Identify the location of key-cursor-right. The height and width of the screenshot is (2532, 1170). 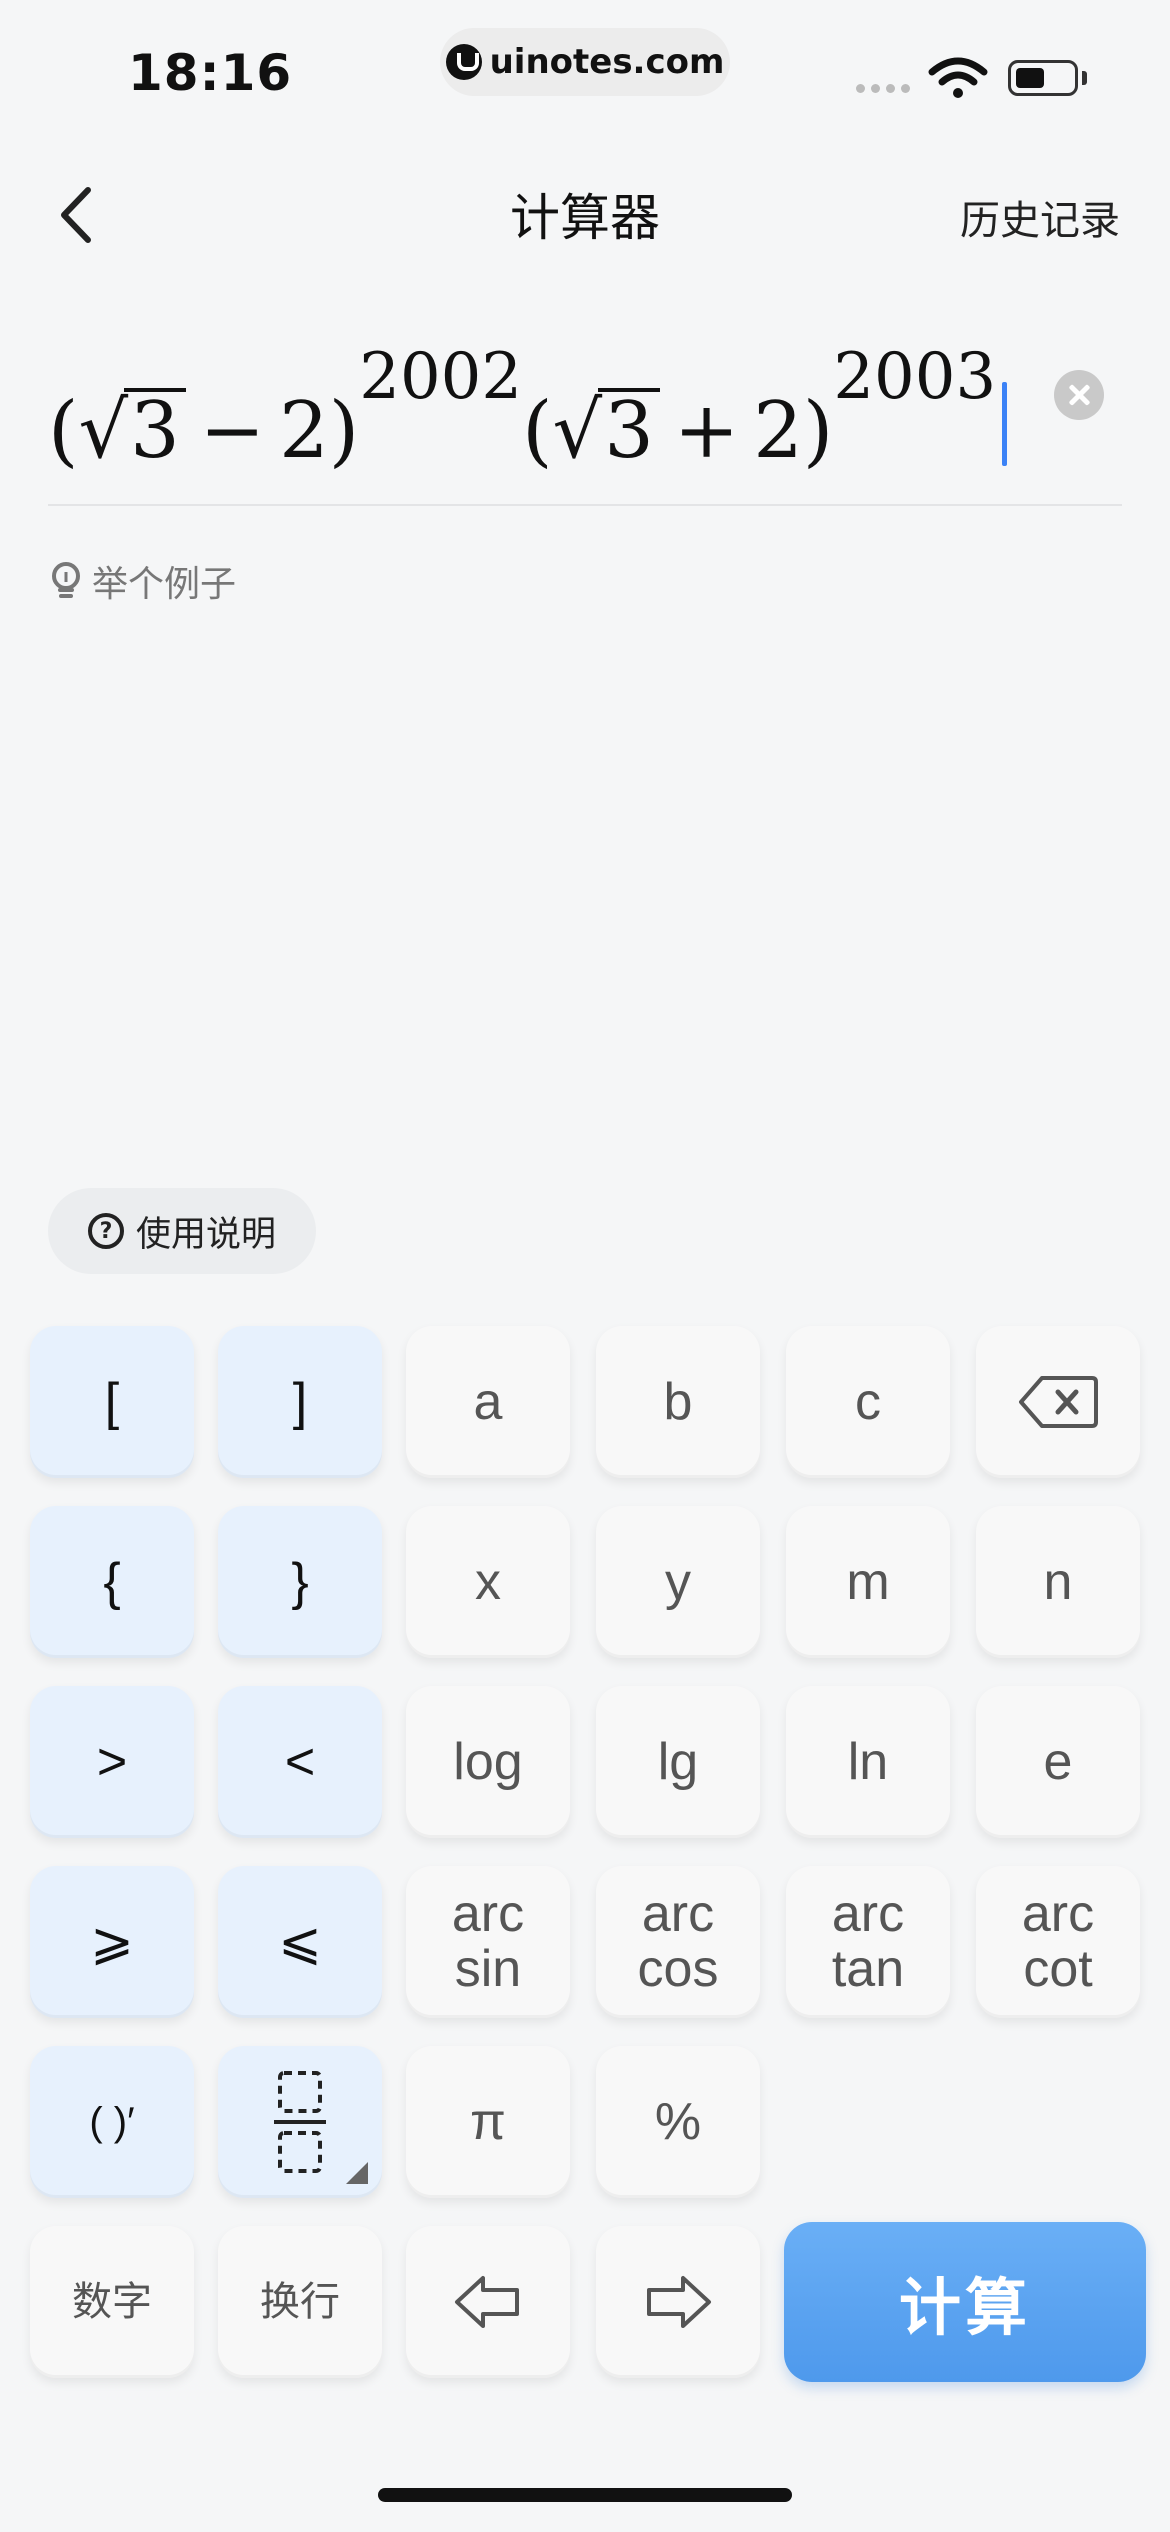
(678, 2302).